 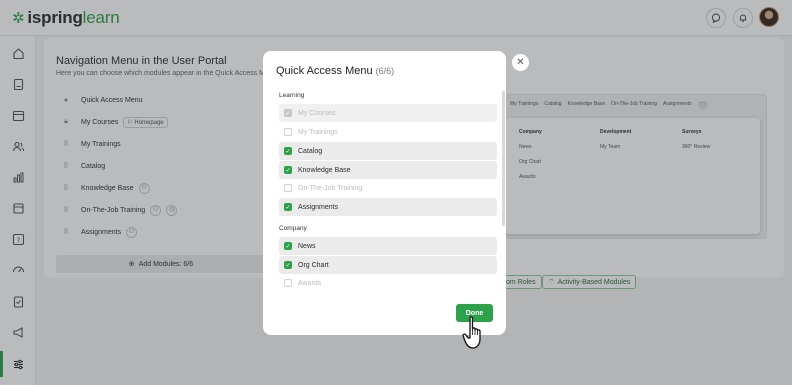 What do you see at coordinates (313, 265) in the screenshot?
I see `option-label: Org Chart` at bounding box center [313, 265].